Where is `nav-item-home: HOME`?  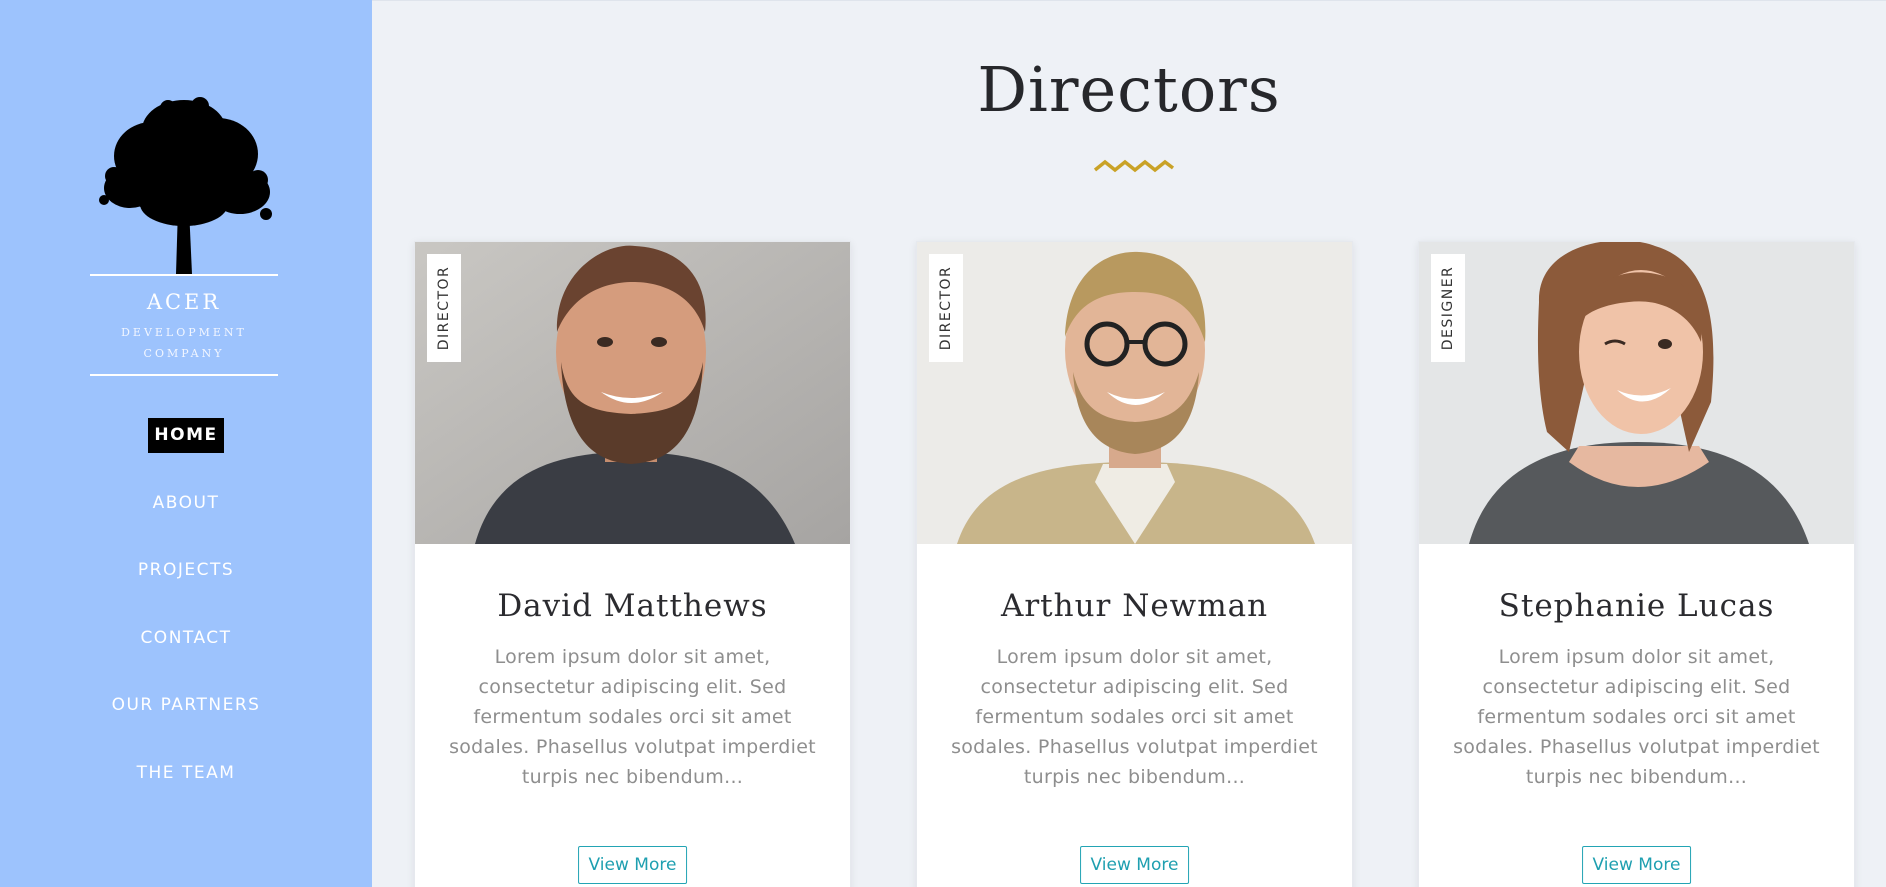
nav-item-home: HOME is located at coordinates (186, 452).